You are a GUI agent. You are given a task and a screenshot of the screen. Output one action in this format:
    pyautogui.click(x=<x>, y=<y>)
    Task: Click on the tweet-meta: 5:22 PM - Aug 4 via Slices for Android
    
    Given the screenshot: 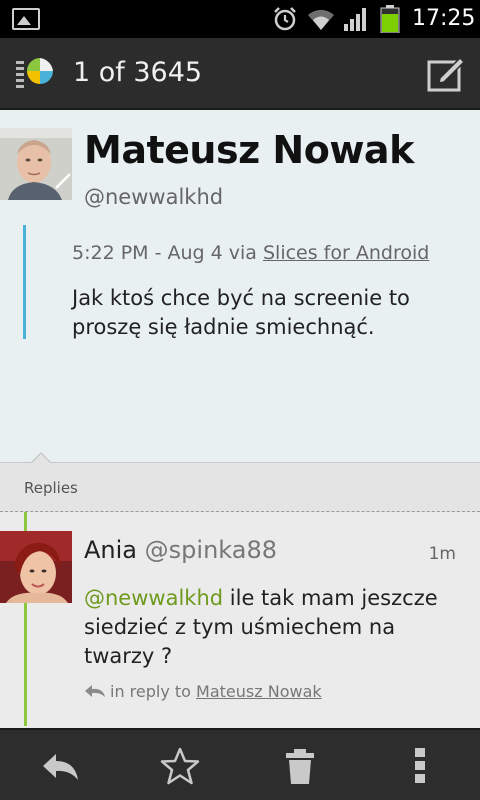 What is the action you would take?
    pyautogui.click(x=250, y=253)
    